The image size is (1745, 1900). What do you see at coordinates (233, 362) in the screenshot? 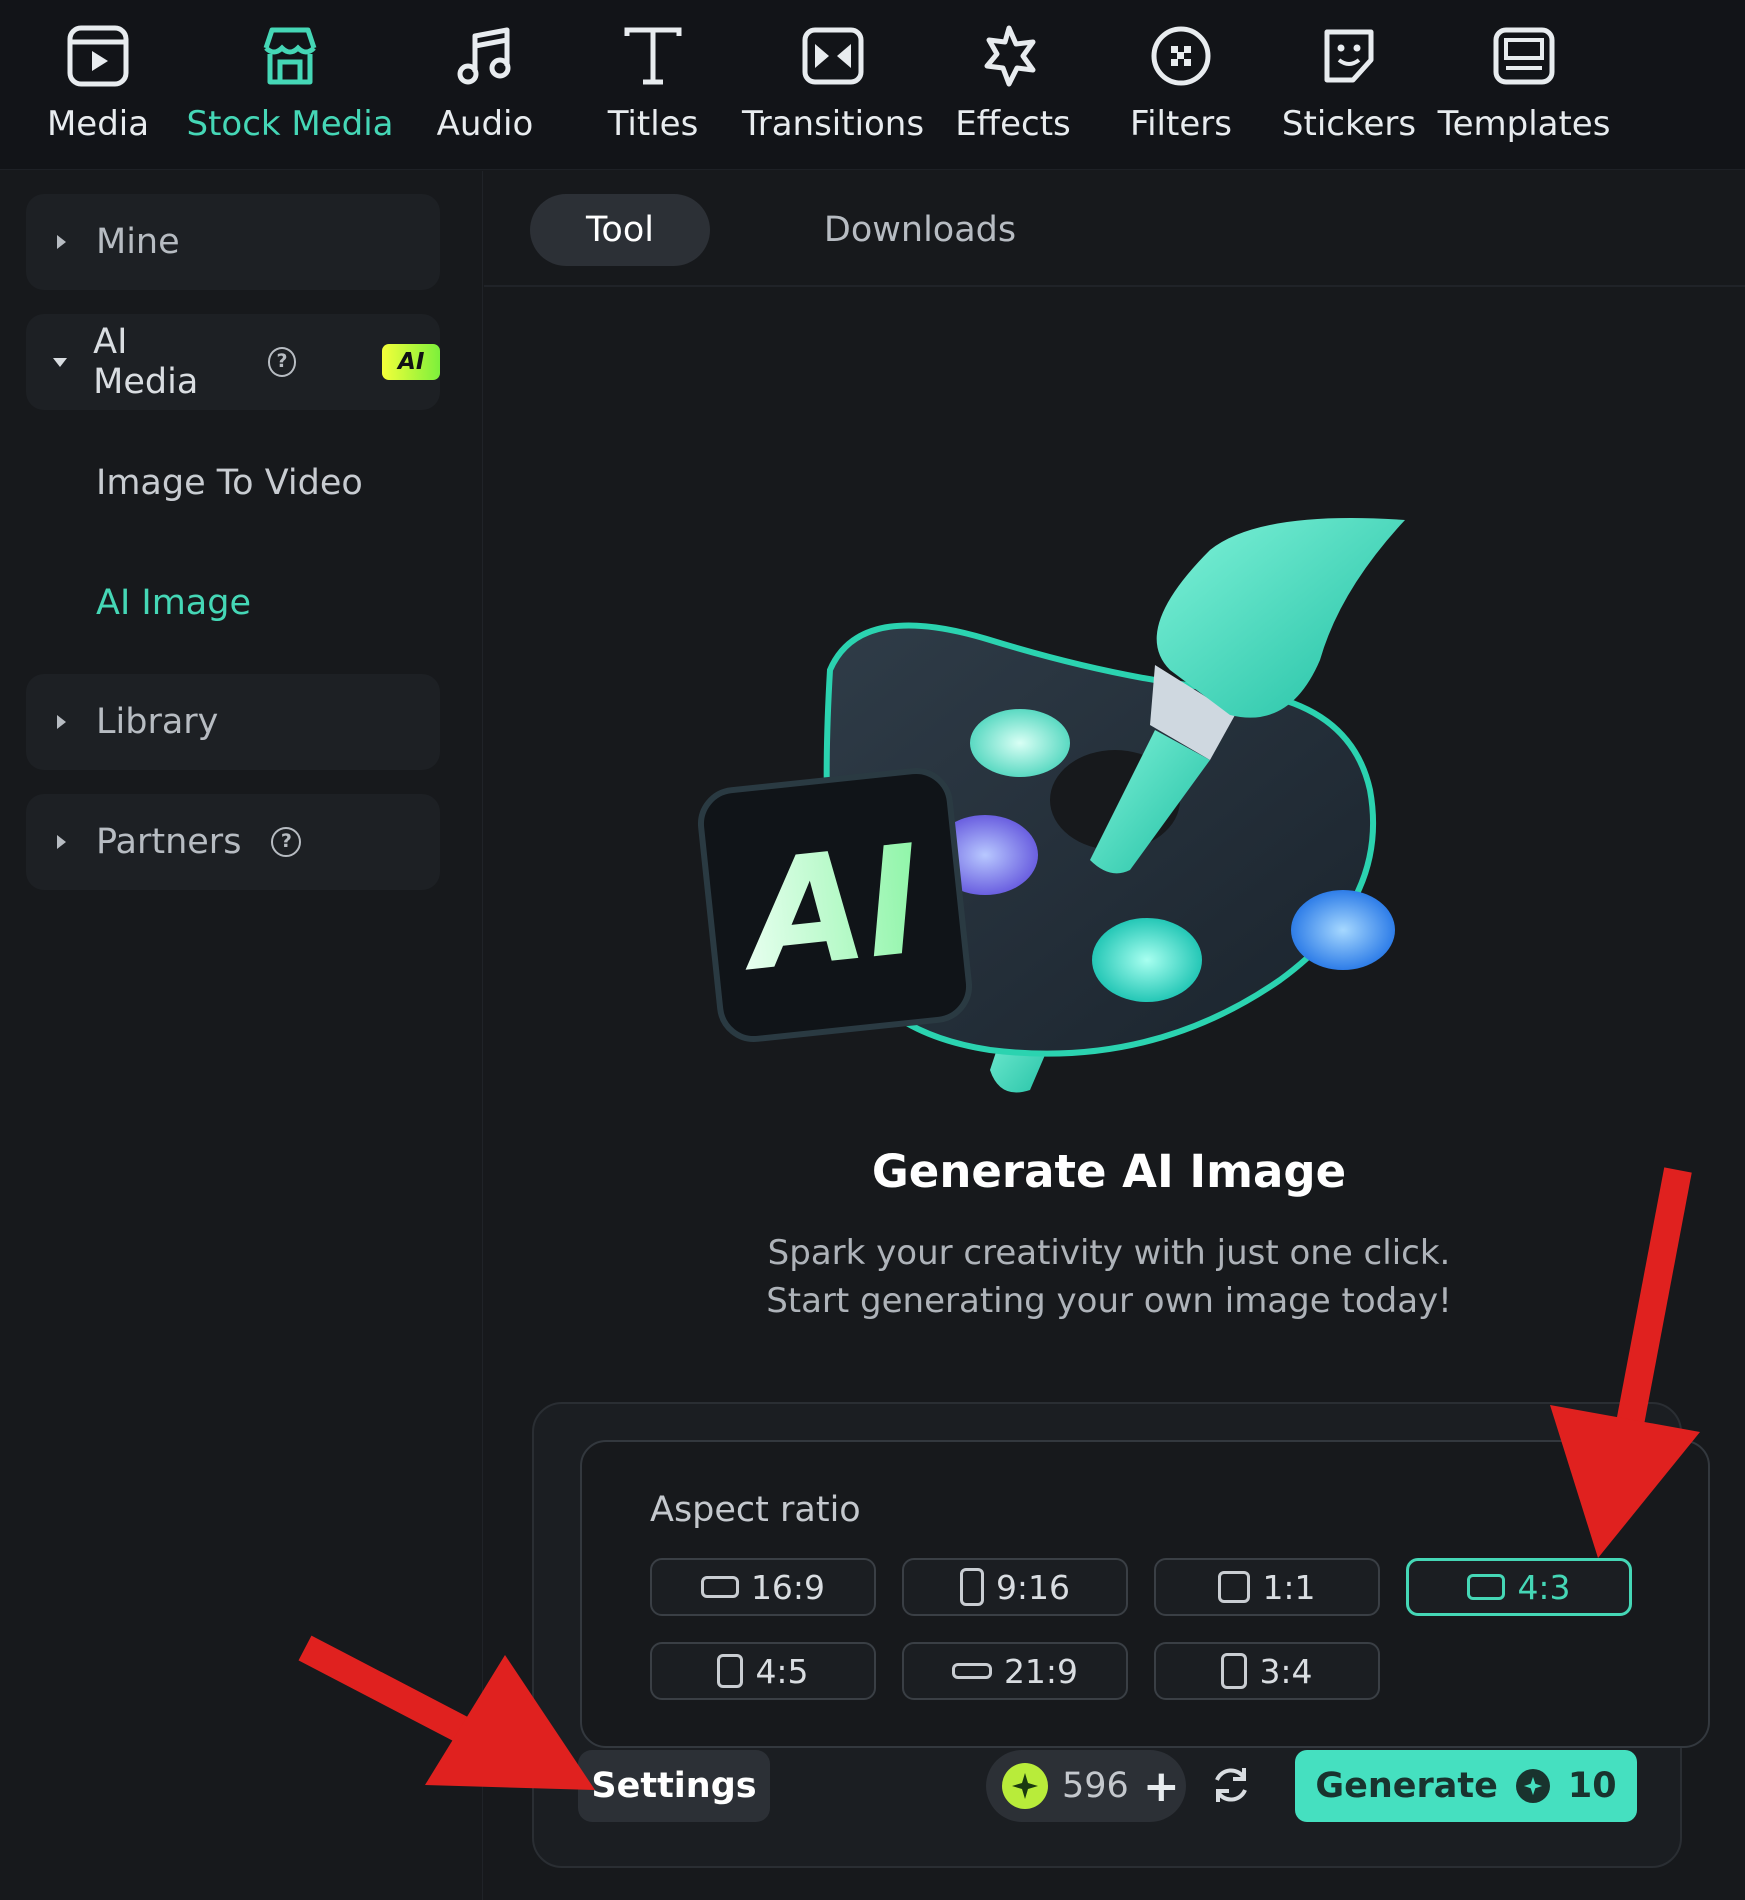
I see `sidebar-item-ai-media: AI Media ? AI` at bounding box center [233, 362].